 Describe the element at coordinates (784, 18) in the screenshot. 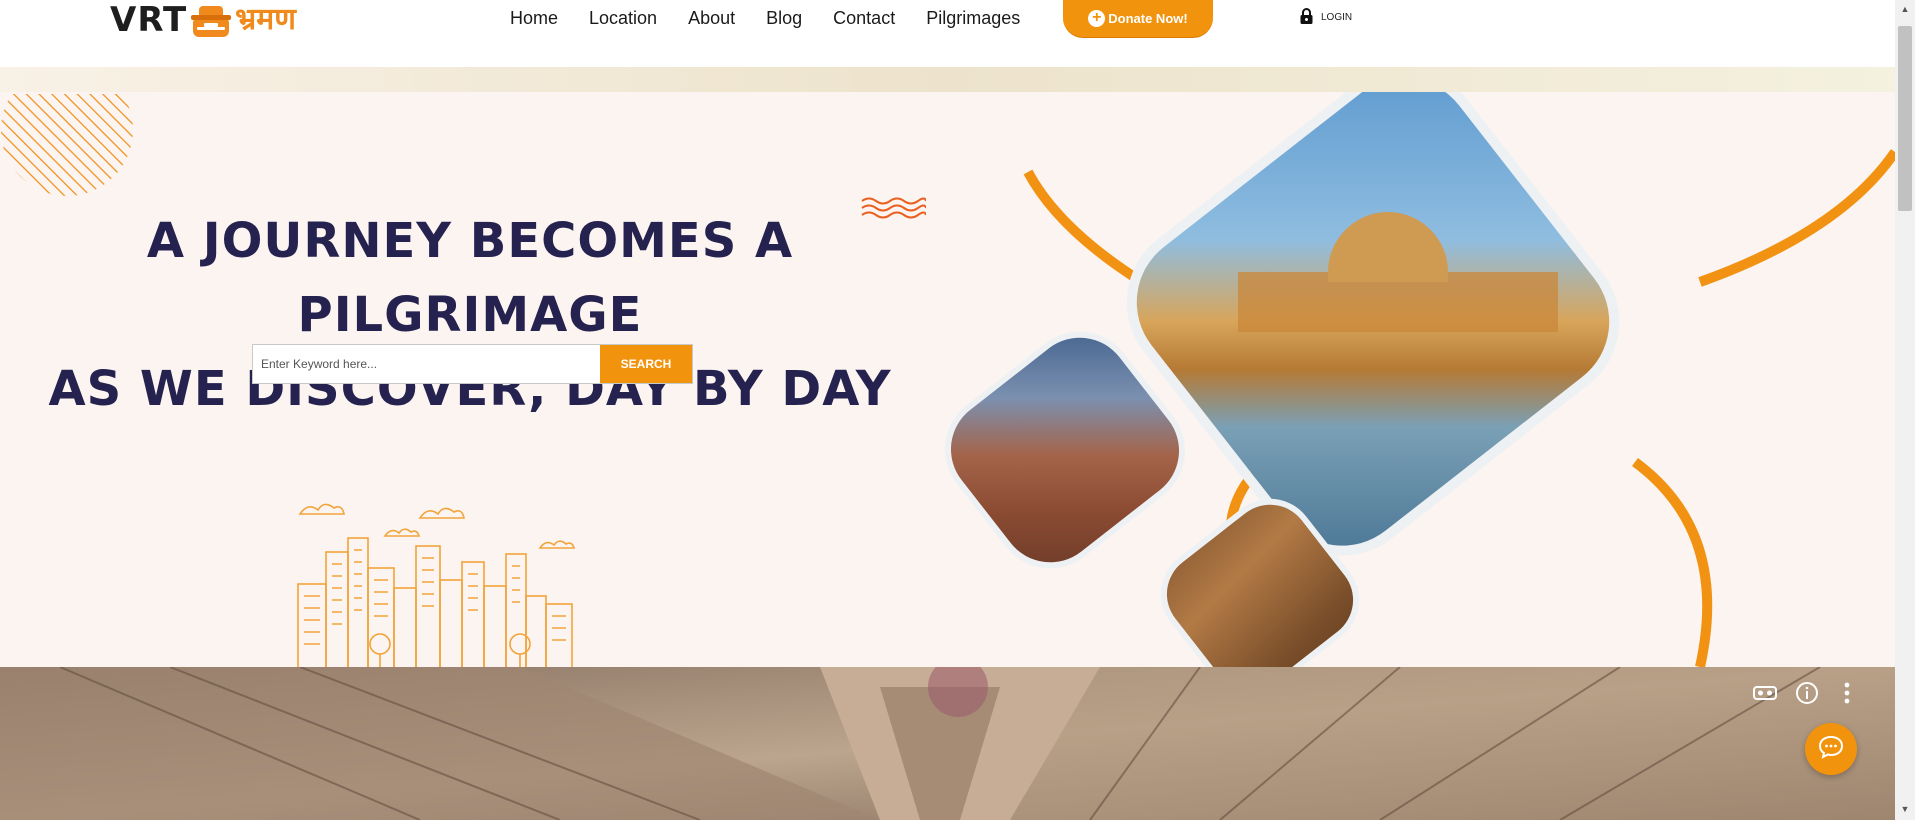

I see `nav-blog: Blog` at that location.